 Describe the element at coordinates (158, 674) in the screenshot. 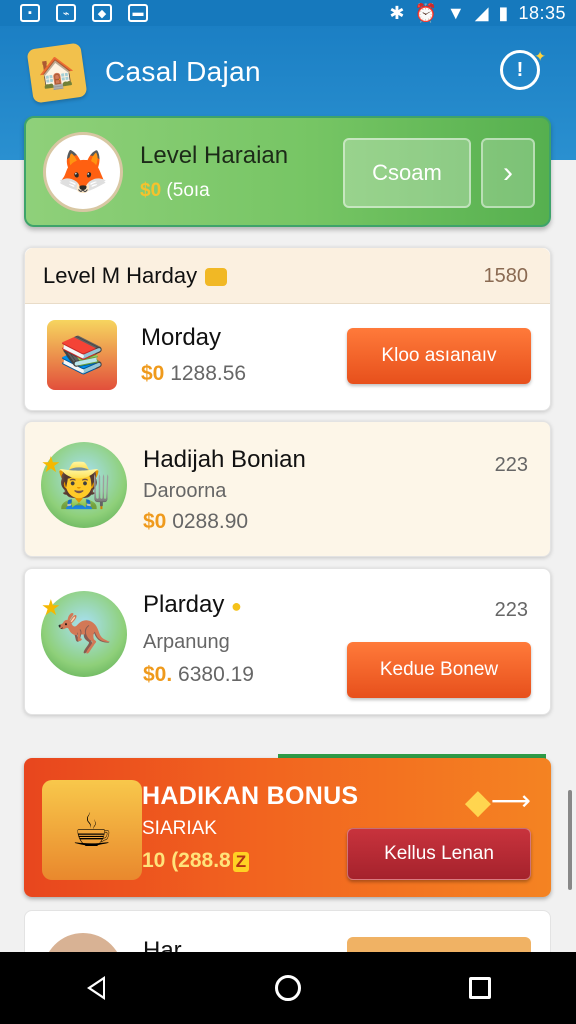

I see `row-money-coin: $0.` at that location.